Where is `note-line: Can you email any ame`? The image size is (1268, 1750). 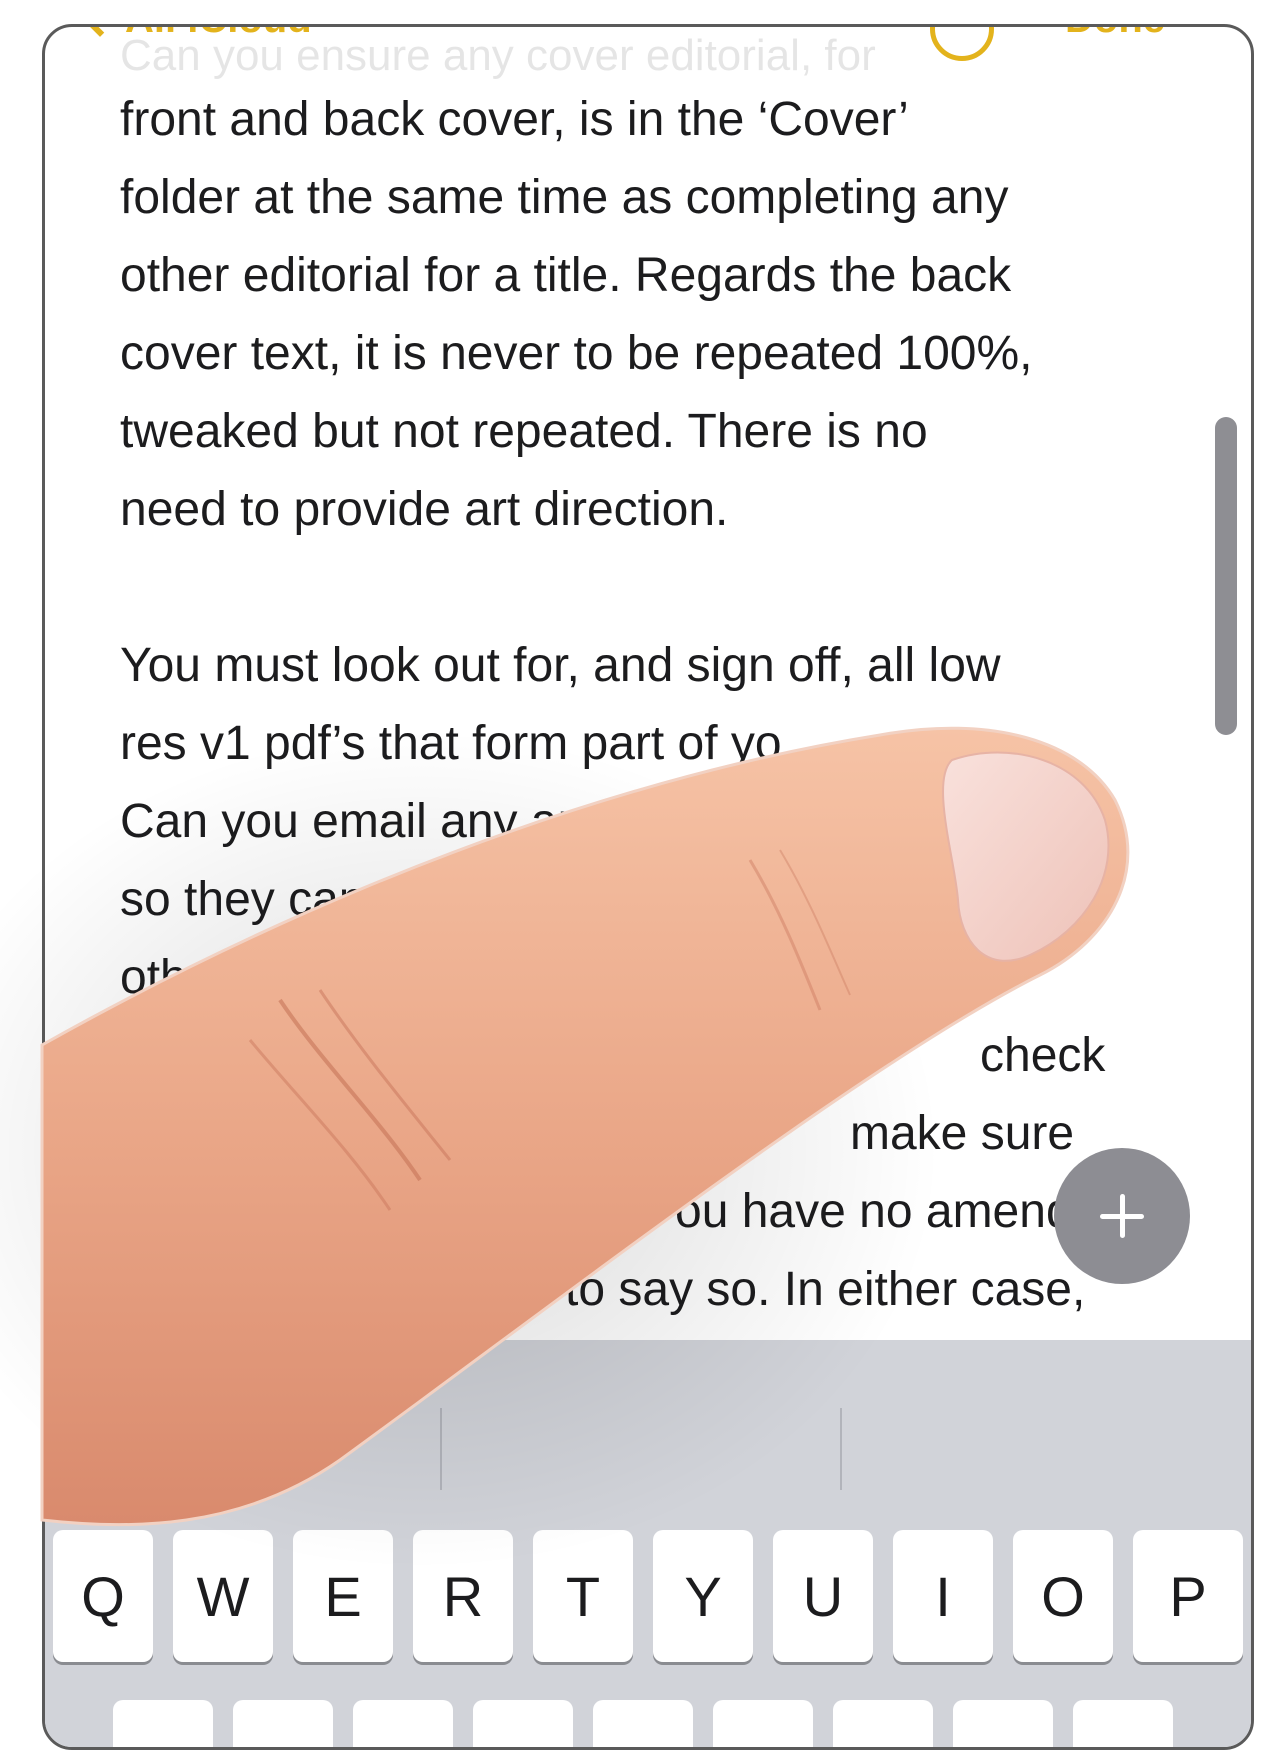 note-line: Can you email any ame is located at coordinates (372, 821).